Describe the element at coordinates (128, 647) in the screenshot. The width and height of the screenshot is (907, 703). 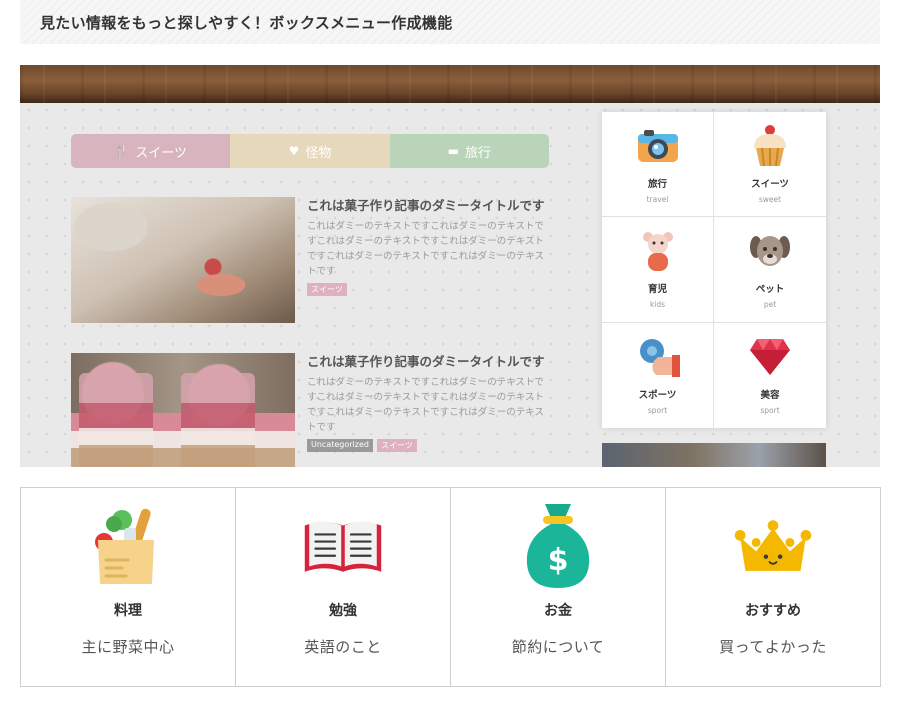
I see `box-menu-subtitle: 主に野菜中心` at that location.